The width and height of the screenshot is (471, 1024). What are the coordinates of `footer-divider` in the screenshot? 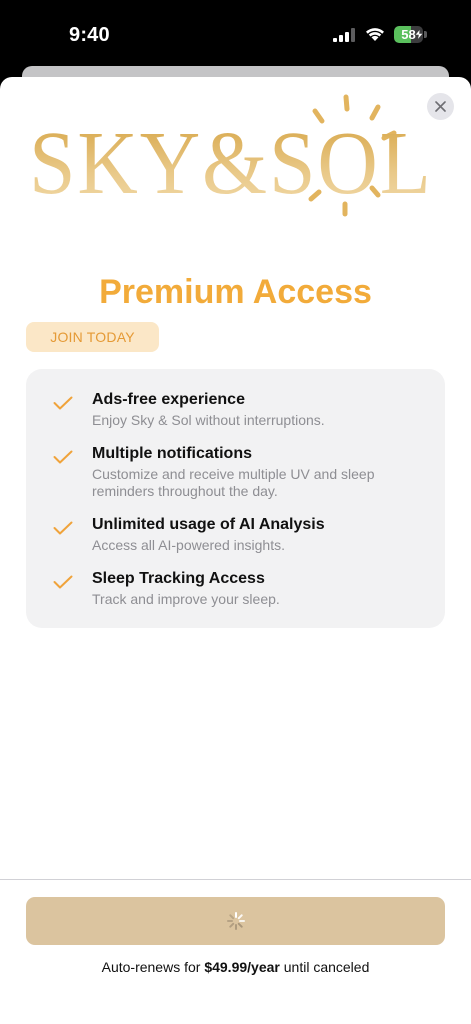 It's located at (235, 879).